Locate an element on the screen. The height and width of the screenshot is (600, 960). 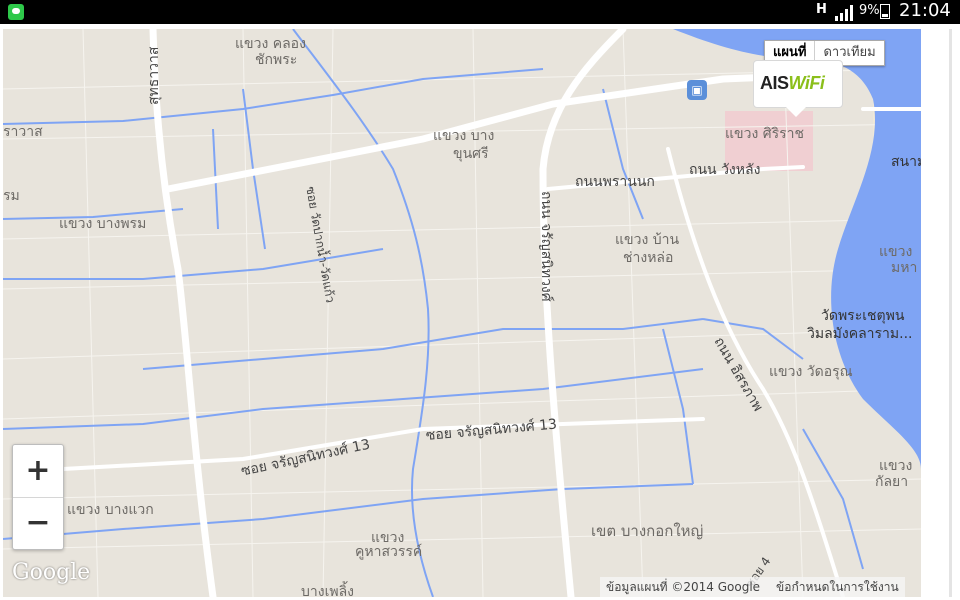
road-label-wang-lang: ถนน วังหลัง is located at coordinates (725, 170).